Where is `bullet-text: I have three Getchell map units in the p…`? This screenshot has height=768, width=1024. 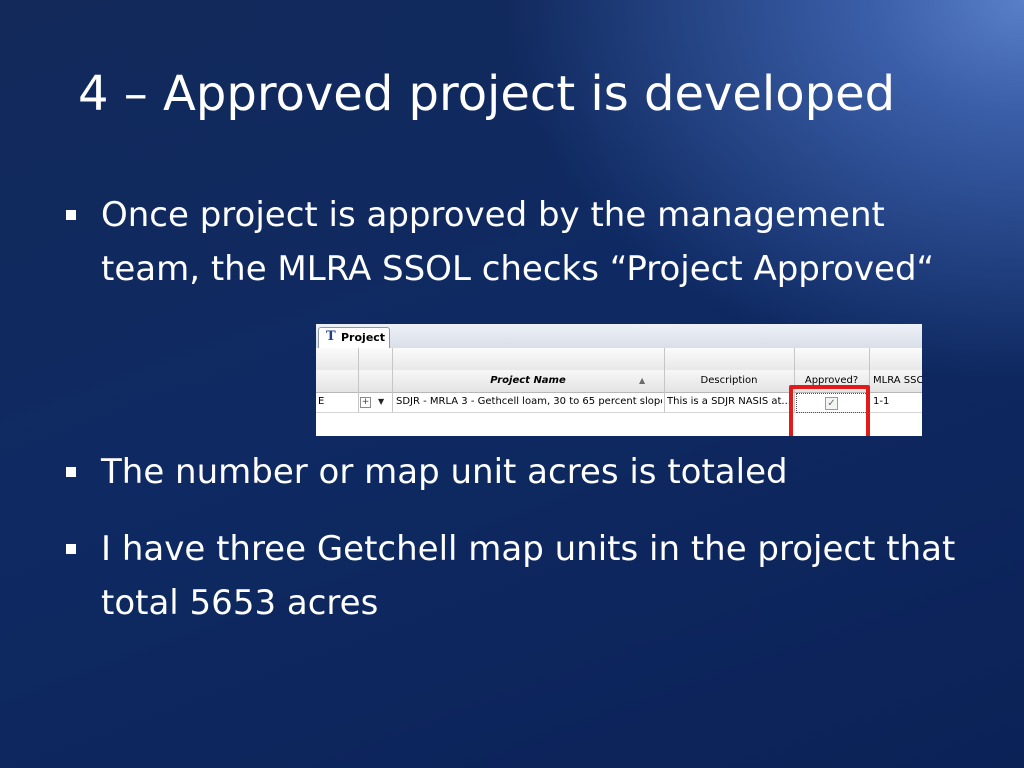
bullet-text: I have three Getchell map units in the p… is located at coordinates (528, 576).